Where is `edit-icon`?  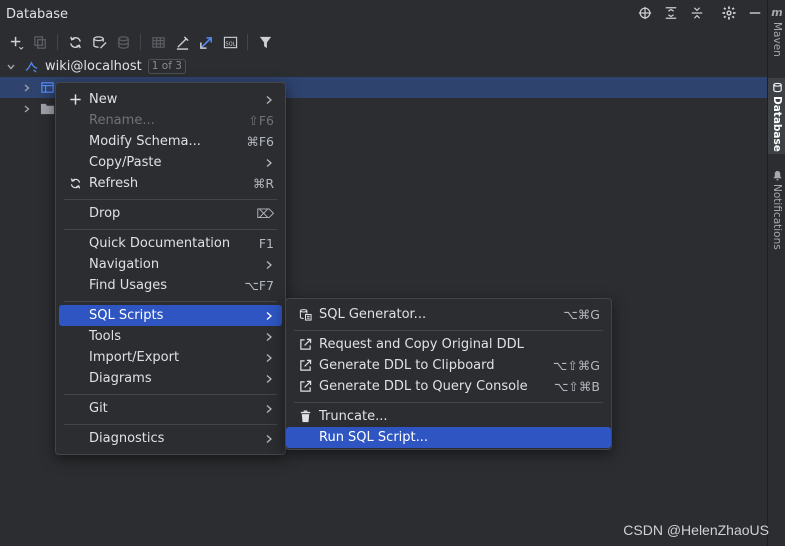
edit-icon is located at coordinates (182, 42).